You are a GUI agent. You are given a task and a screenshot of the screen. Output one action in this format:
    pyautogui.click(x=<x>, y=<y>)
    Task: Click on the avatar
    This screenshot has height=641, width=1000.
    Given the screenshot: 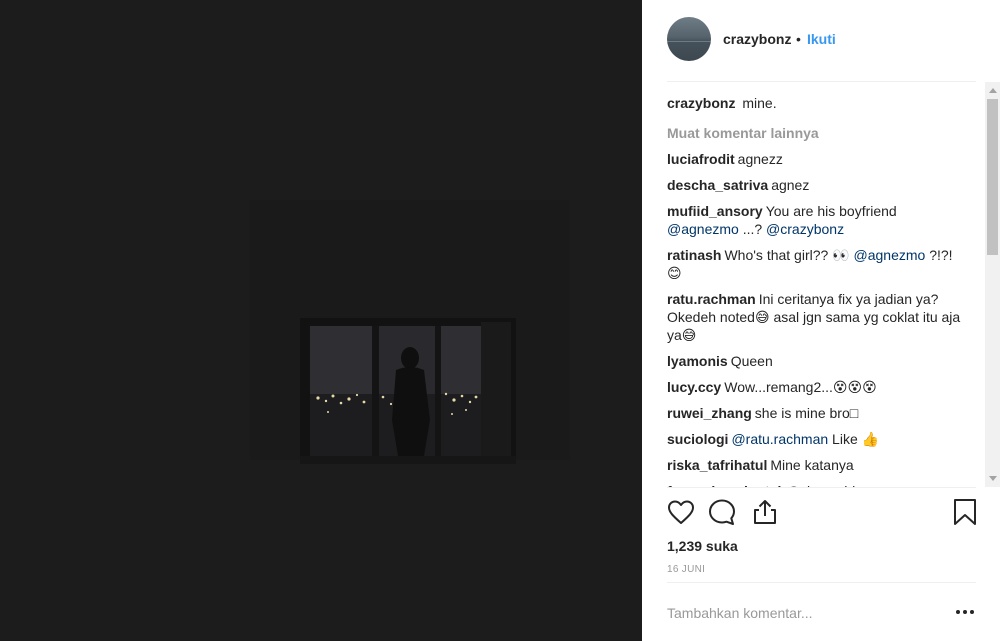 What is the action you would take?
    pyautogui.click(x=689, y=39)
    